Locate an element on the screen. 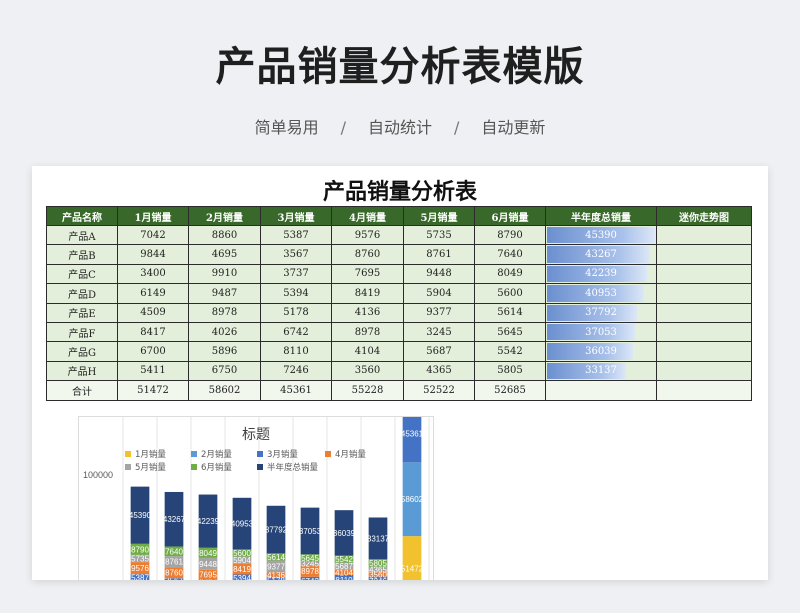 The width and height of the screenshot is (800, 613). total-cell is located at coordinates (601, 390).